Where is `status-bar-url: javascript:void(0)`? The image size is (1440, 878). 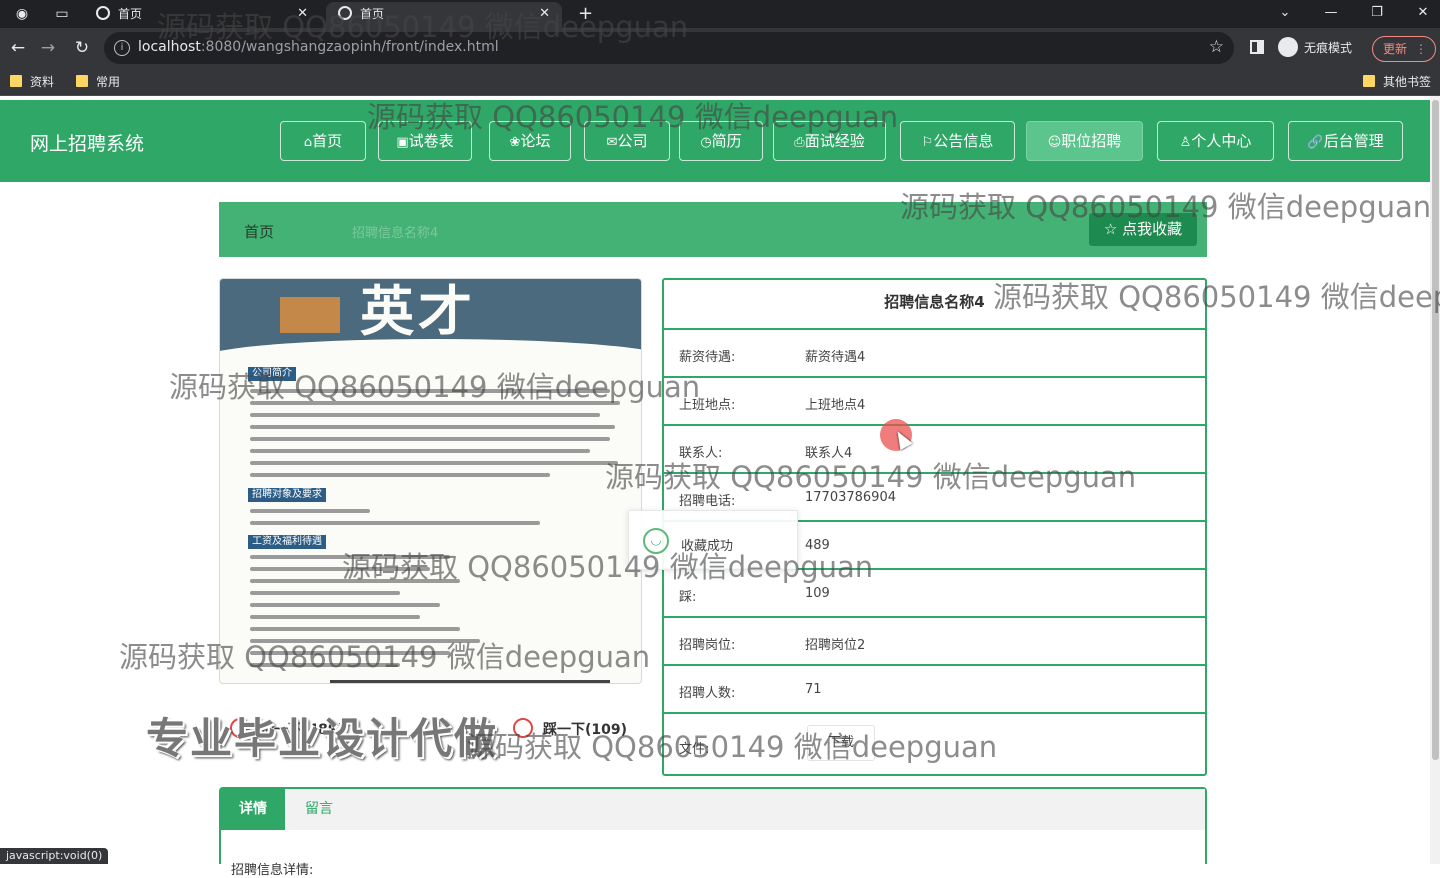 status-bar-url: javascript:void(0) is located at coordinates (54, 856).